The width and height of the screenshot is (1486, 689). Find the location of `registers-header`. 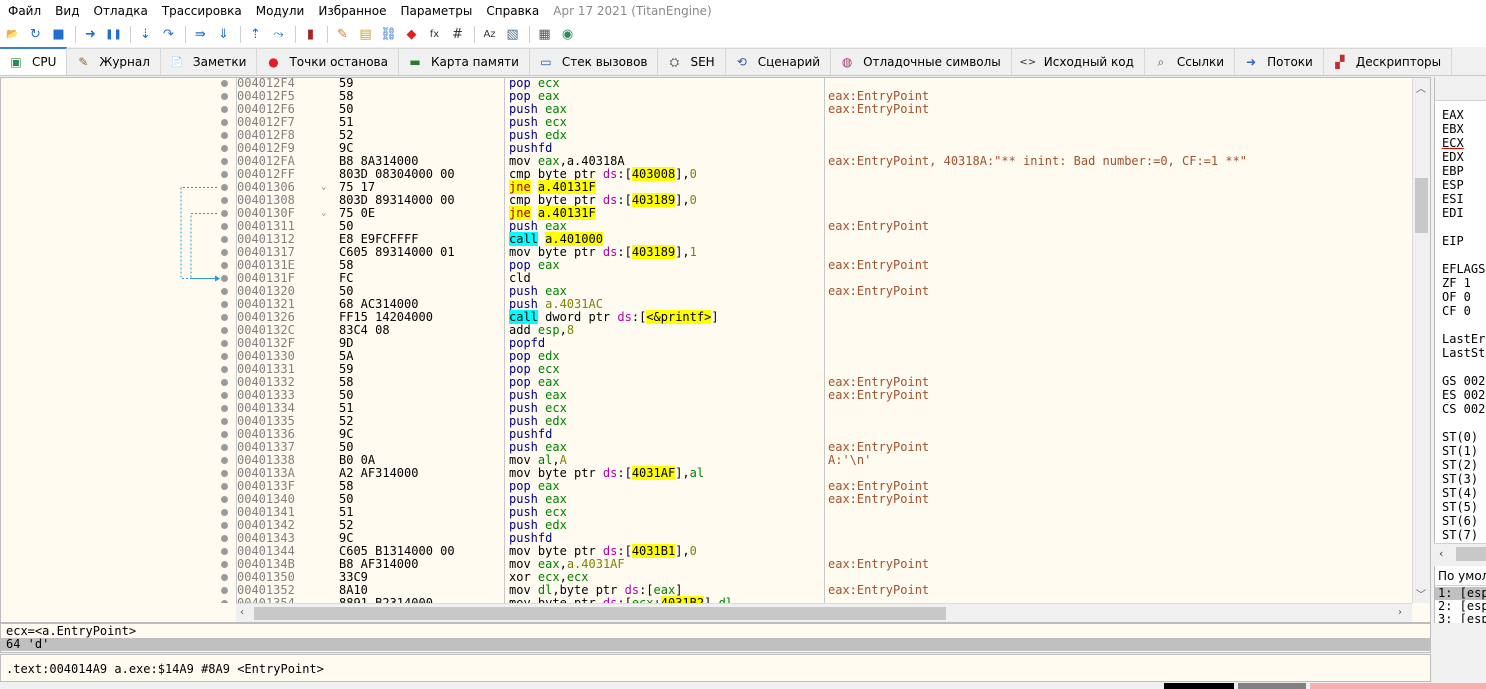

registers-header is located at coordinates (1460, 89).